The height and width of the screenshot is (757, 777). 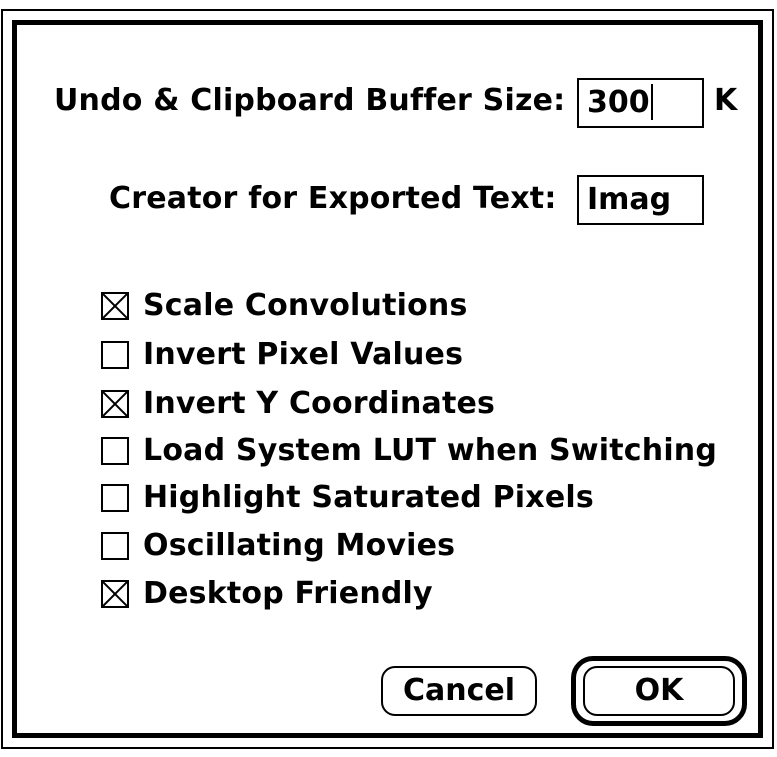 I want to click on option-load-system-lut: Load System LUT when Switching, so click(x=409, y=451).